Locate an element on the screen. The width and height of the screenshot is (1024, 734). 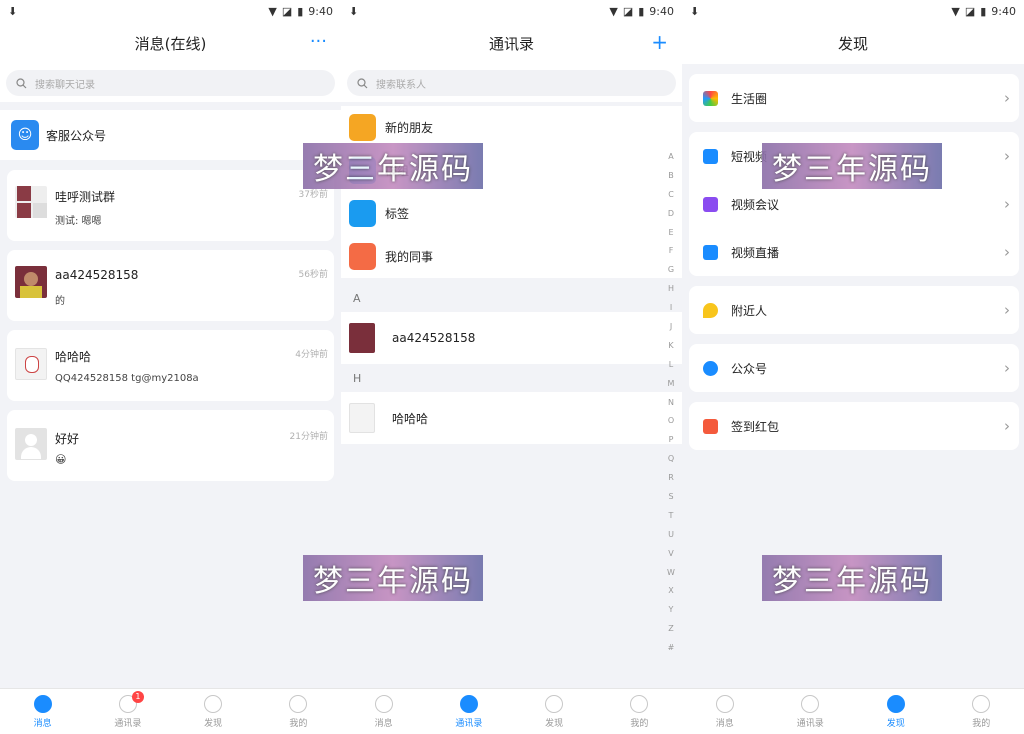
search-input: 搜索聊天记录 is located at coordinates (170, 83).